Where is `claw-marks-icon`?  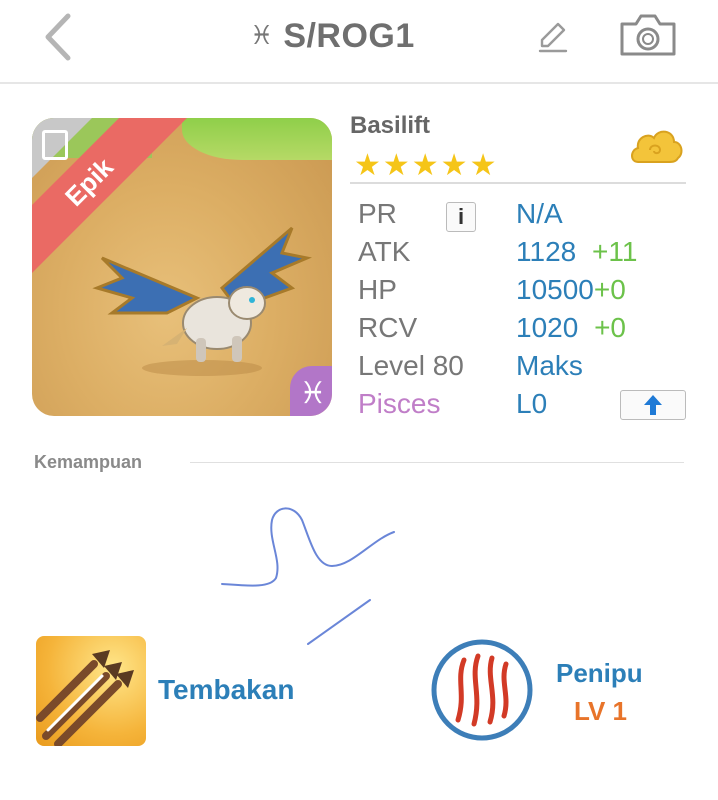
claw-marks-icon is located at coordinates (482, 690).